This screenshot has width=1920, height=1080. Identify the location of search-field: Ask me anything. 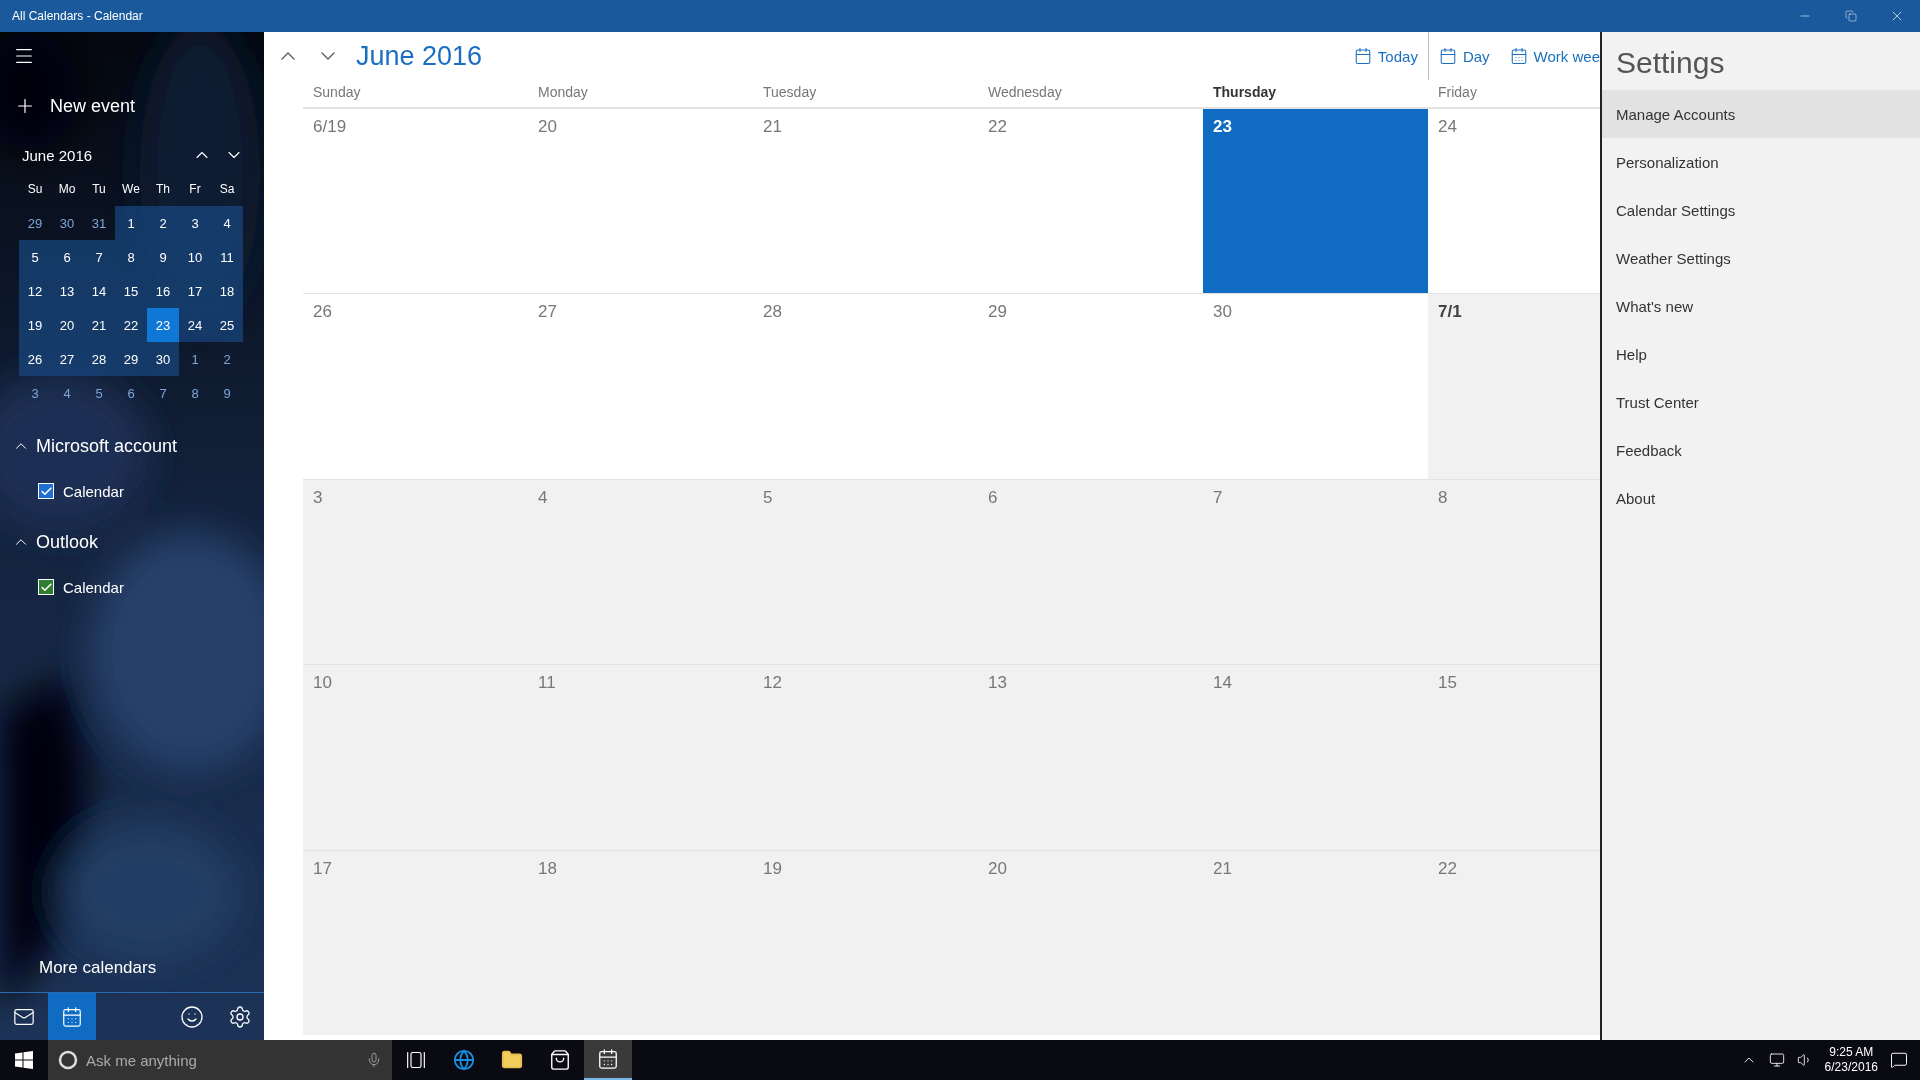
(220, 1060).